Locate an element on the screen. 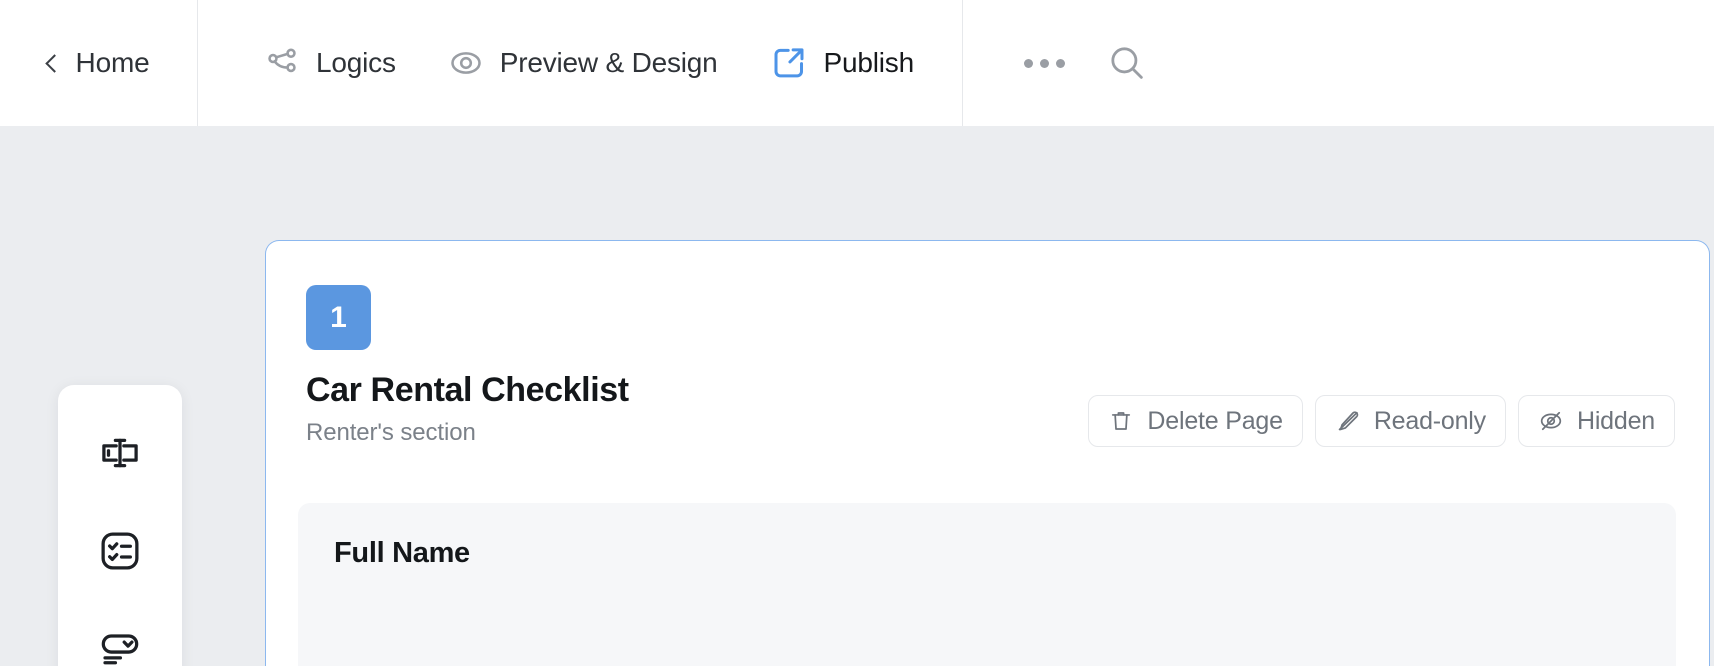 The image size is (1714, 666). more-horizontal-icon is located at coordinates (1045, 63).